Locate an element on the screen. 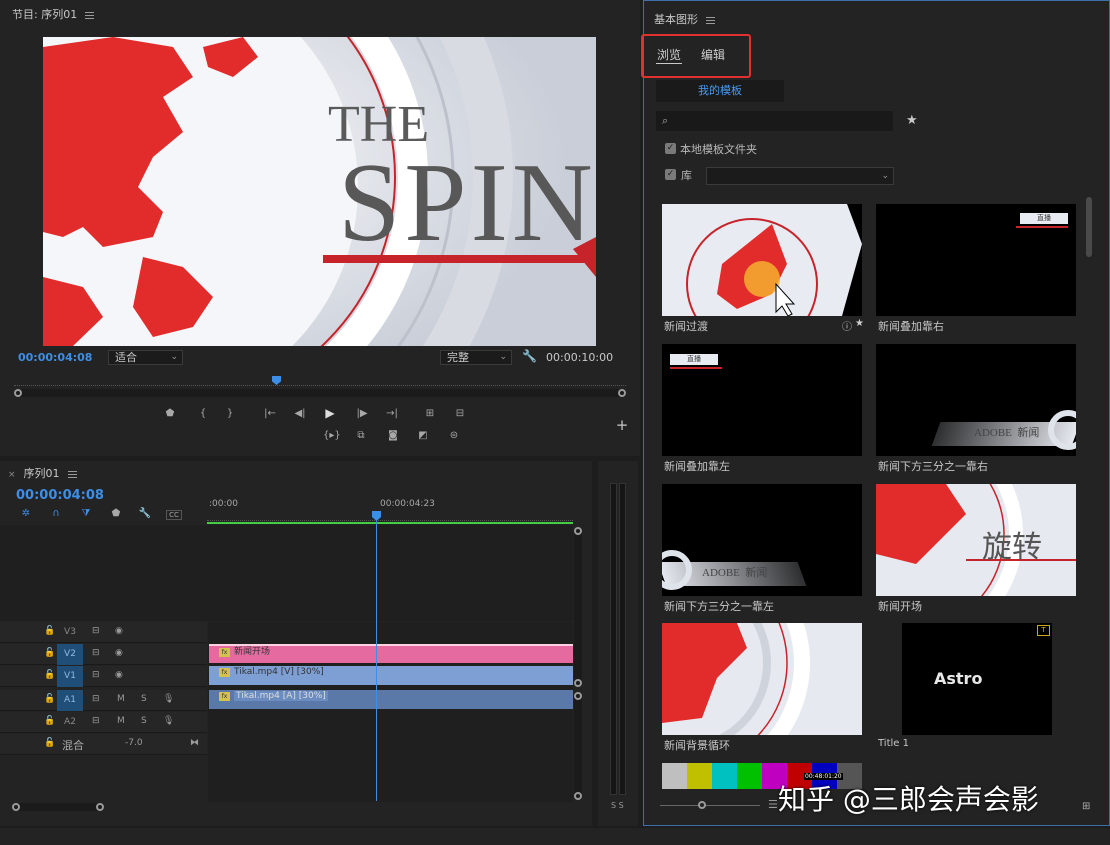 The width and height of the screenshot is (1110, 845). template-thumb-news-transition is located at coordinates (762, 260).